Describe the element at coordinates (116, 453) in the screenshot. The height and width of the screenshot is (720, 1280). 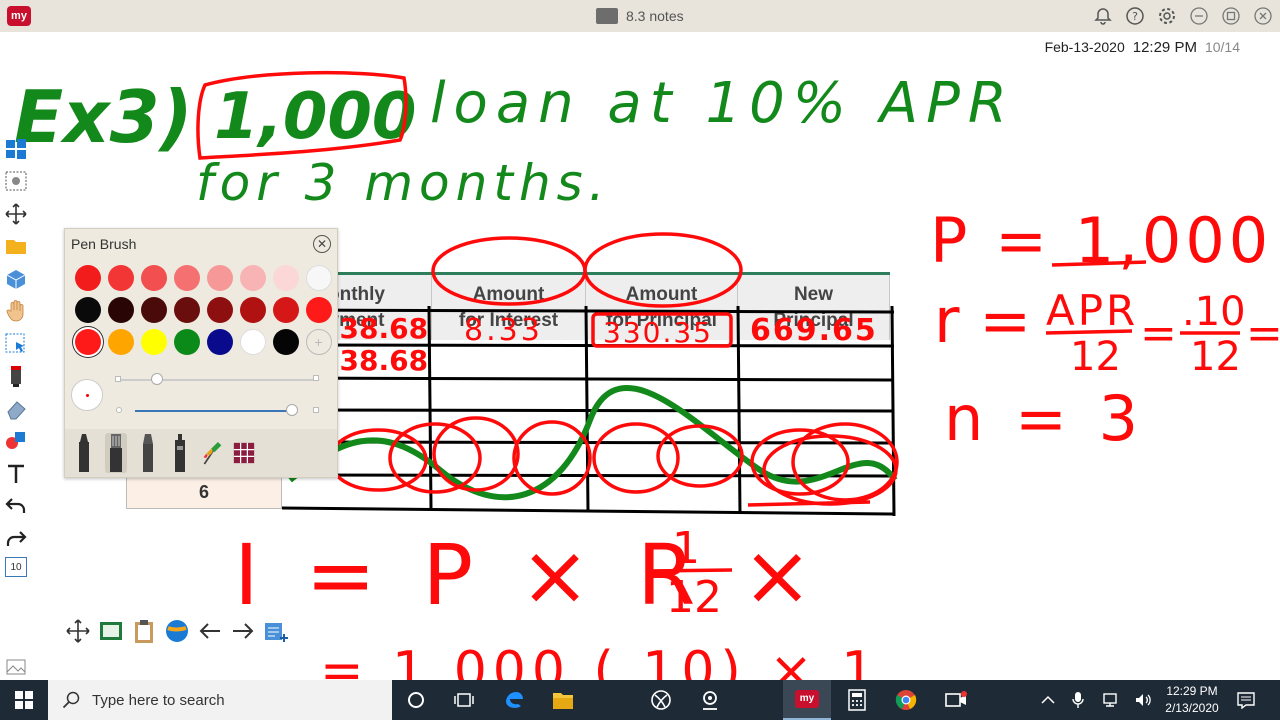
I see `pen-type-brush` at that location.